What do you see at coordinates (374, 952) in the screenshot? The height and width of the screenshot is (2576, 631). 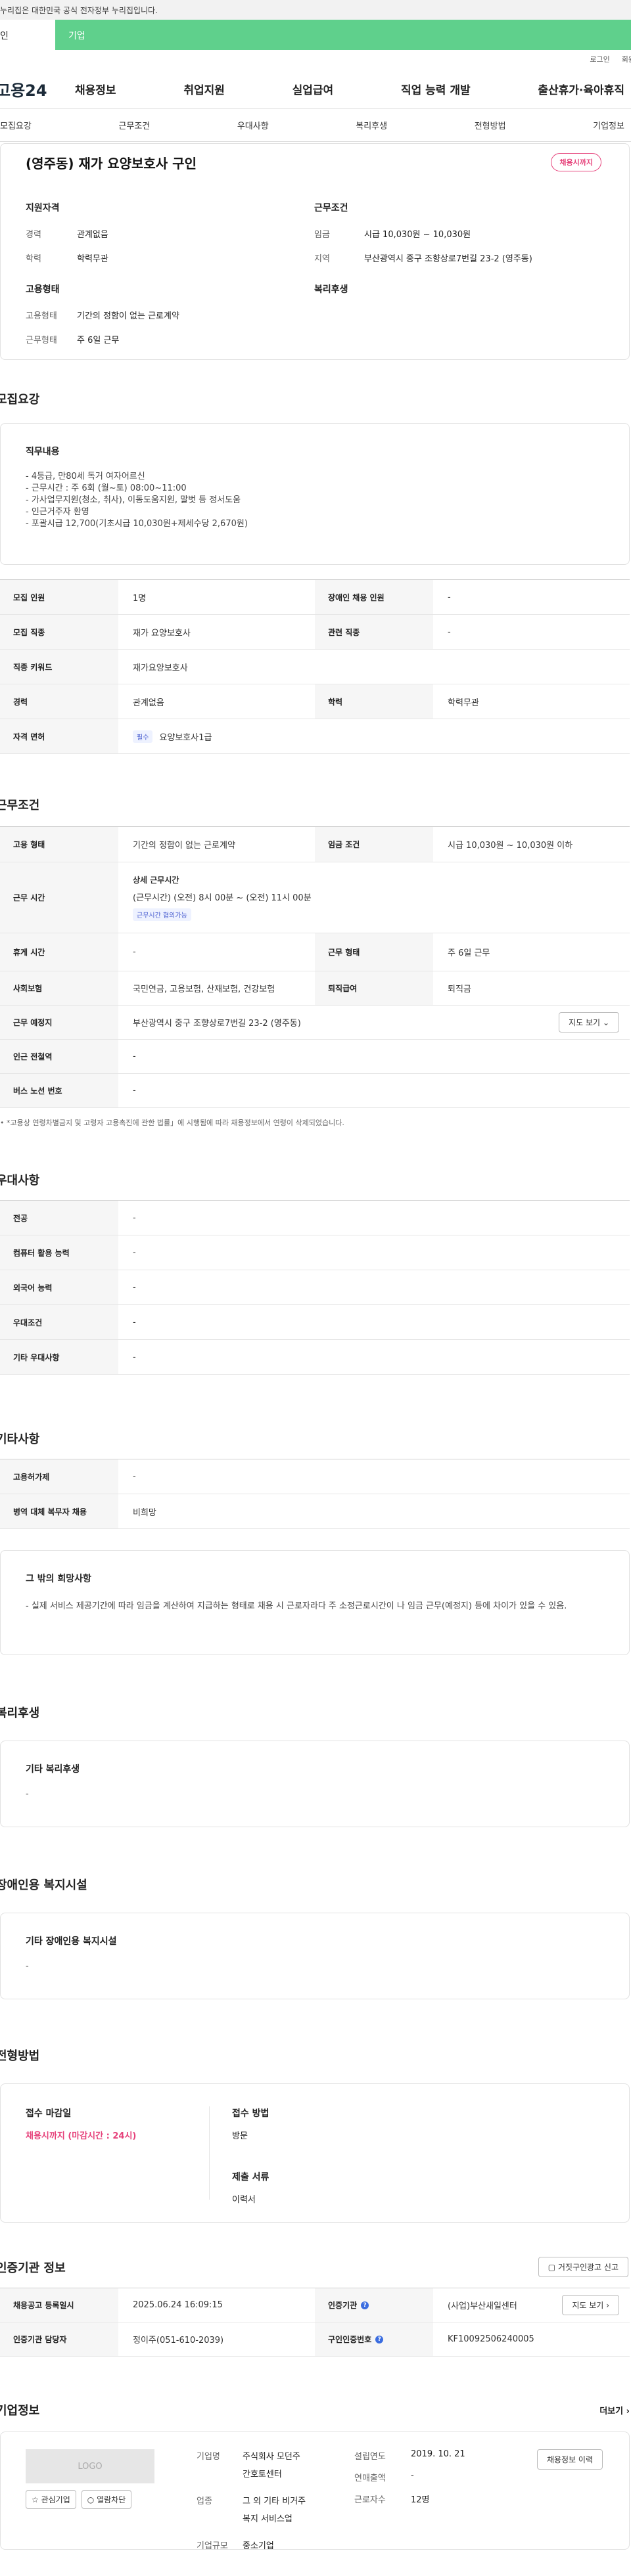 I see `th: 근무 형태` at bounding box center [374, 952].